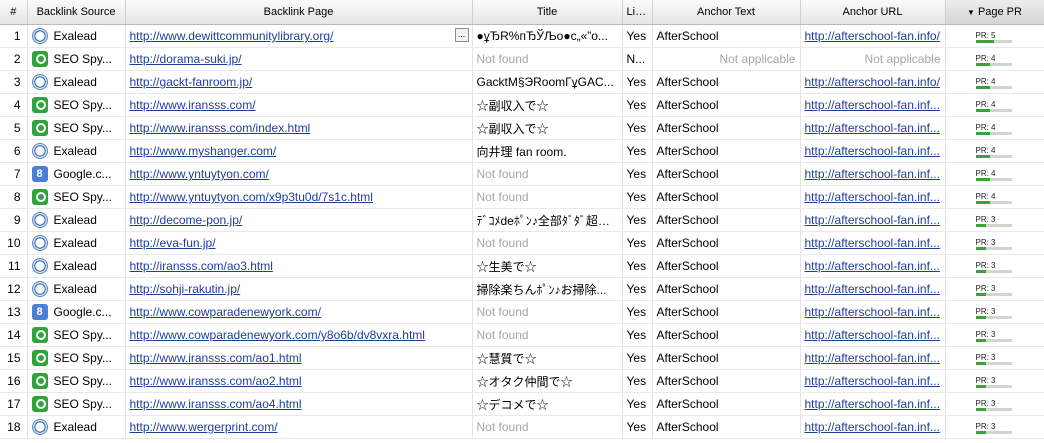  I want to click on page-pr-cell: PR: 4, so click(994, 128).